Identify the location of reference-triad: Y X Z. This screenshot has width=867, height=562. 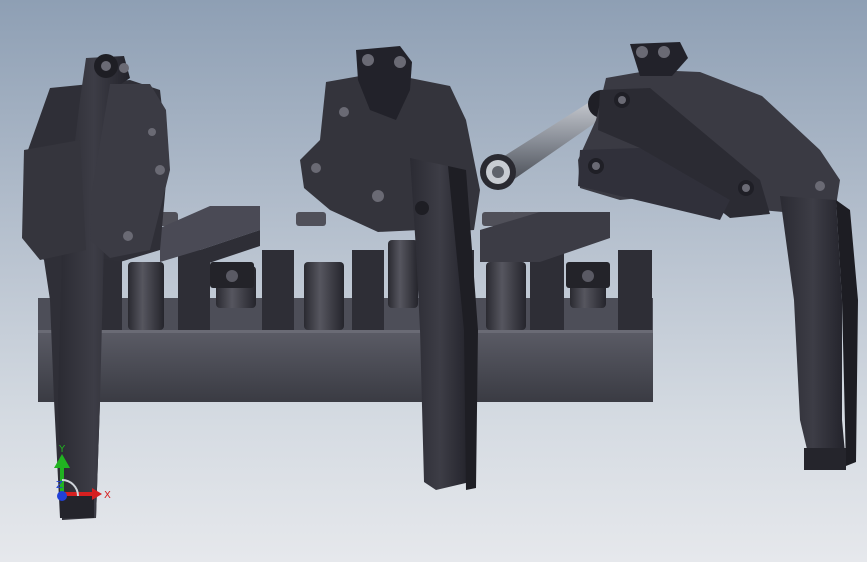
(82, 472).